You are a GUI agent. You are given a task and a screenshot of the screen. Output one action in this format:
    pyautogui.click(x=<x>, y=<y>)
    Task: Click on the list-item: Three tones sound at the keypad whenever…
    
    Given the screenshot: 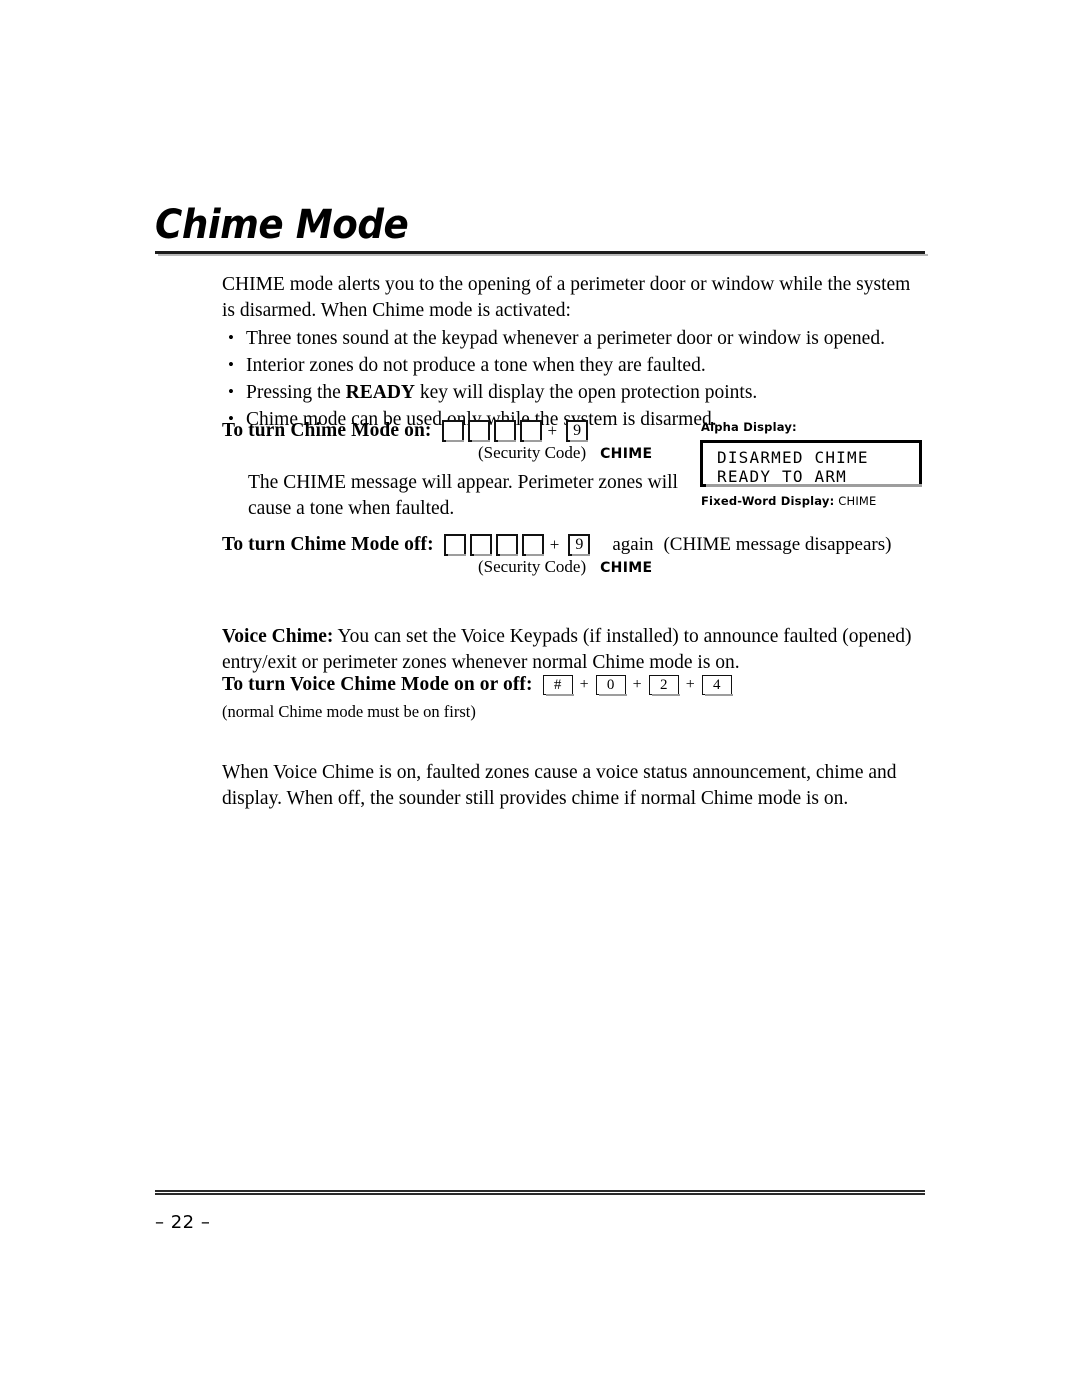 What is the action you would take?
    pyautogui.click(x=575, y=338)
    